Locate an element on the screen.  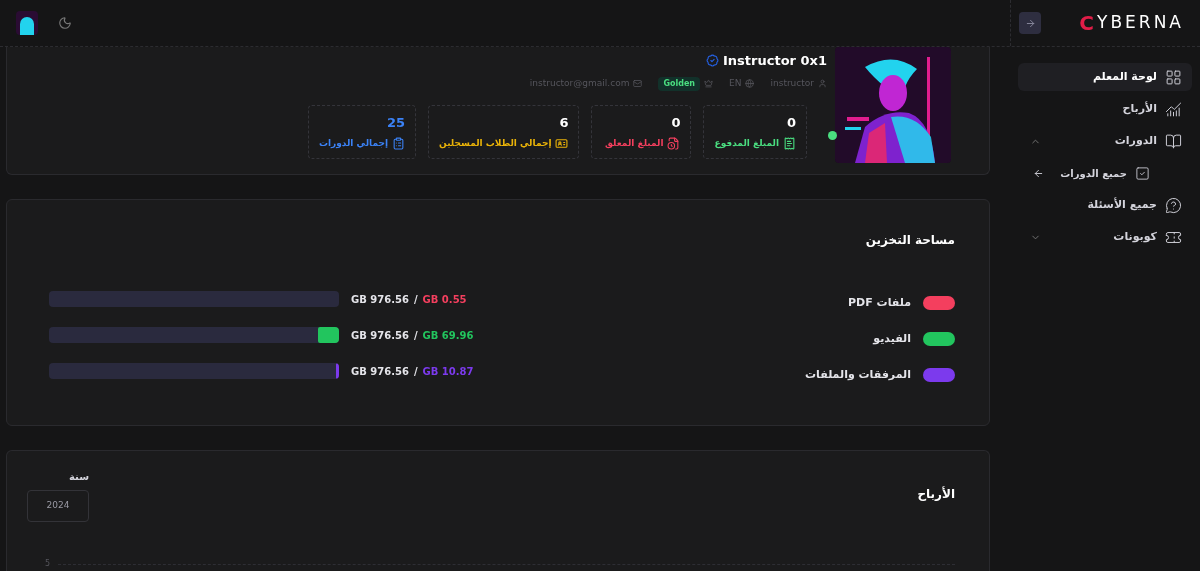
profile-detail: instructor@gmail.com is located at coordinates (579, 83).